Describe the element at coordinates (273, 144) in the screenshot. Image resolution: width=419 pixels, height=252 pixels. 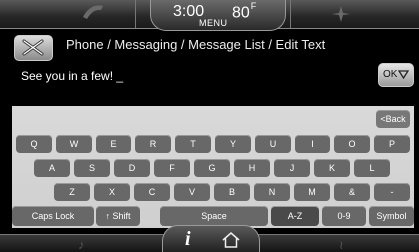
I see `key-u: U` at that location.